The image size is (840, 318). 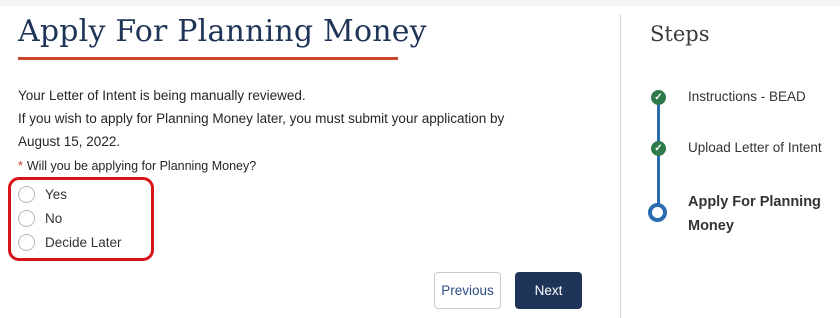 I want to click on step-apply-for-planning-money: Apply For Planning Money, so click(x=754, y=214).